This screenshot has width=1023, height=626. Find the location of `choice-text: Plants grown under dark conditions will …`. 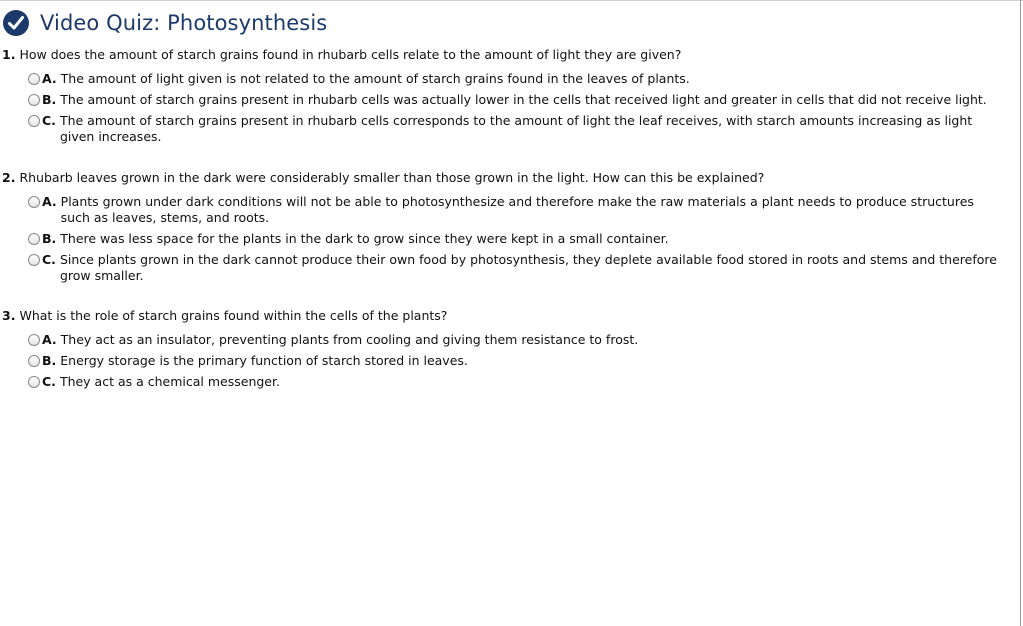

choice-text: Plants grown under dark conditions will … is located at coordinates (517, 209).